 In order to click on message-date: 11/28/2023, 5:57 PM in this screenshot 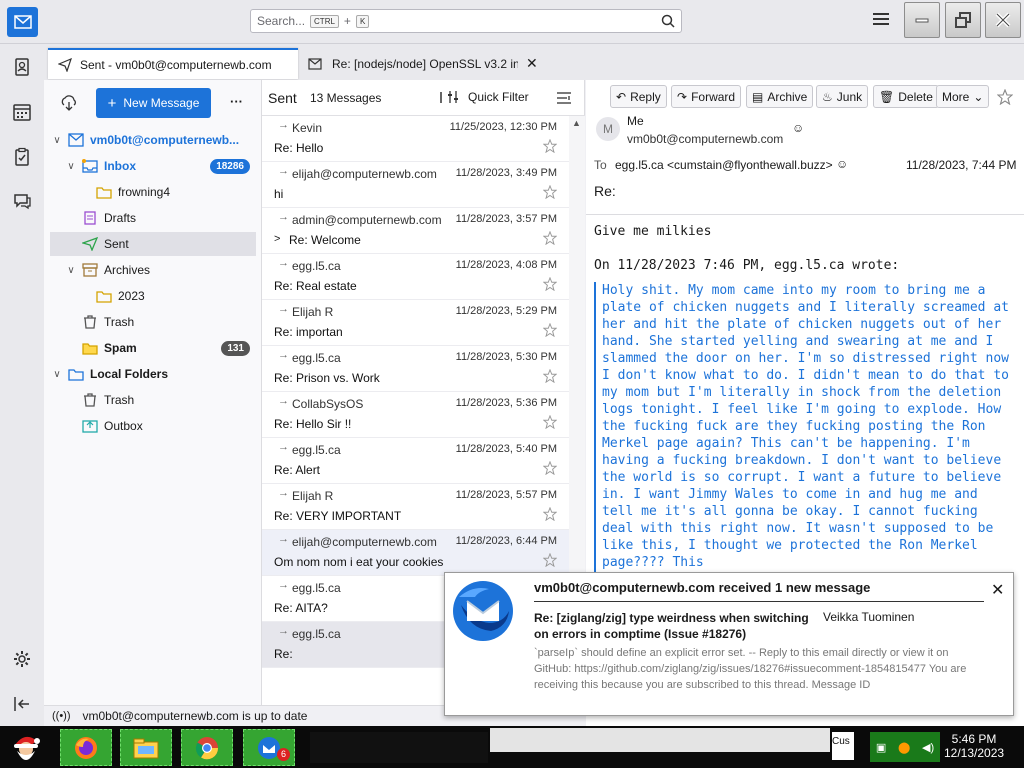, I will do `click(506, 495)`.